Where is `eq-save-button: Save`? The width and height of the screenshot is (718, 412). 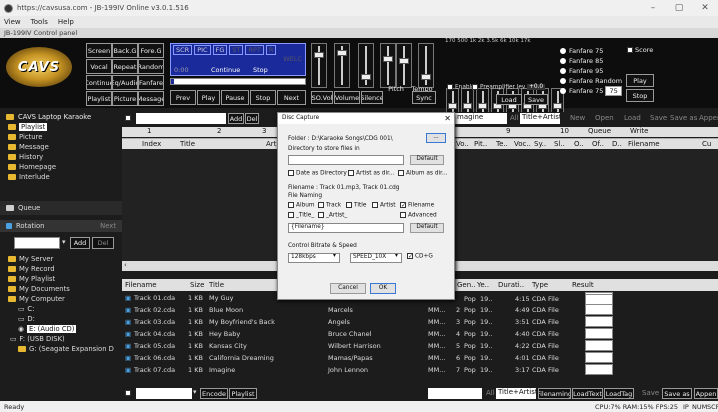 eq-save-button: Save is located at coordinates (536, 99).